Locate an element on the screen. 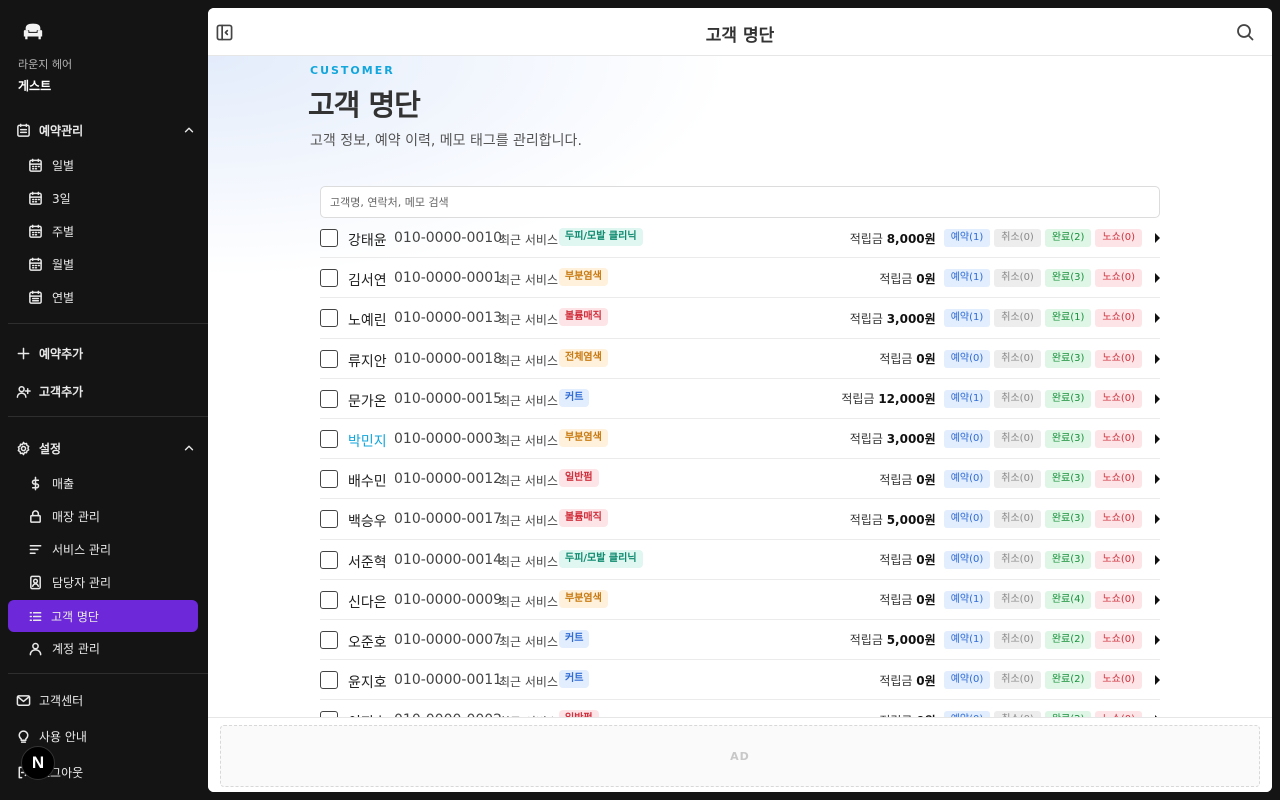 This screenshot has height=800, width=1280. sidebar-item-monthly: 월별 is located at coordinates (113, 264).